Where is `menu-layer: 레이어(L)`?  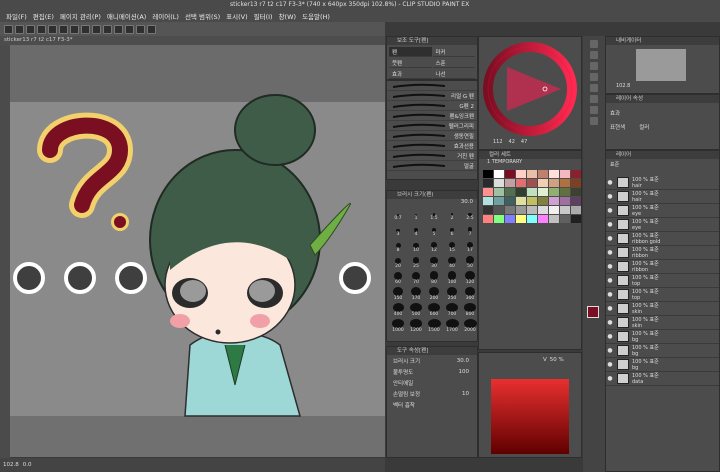
menu-layer: 레이어(L) is located at coordinates (165, 16).